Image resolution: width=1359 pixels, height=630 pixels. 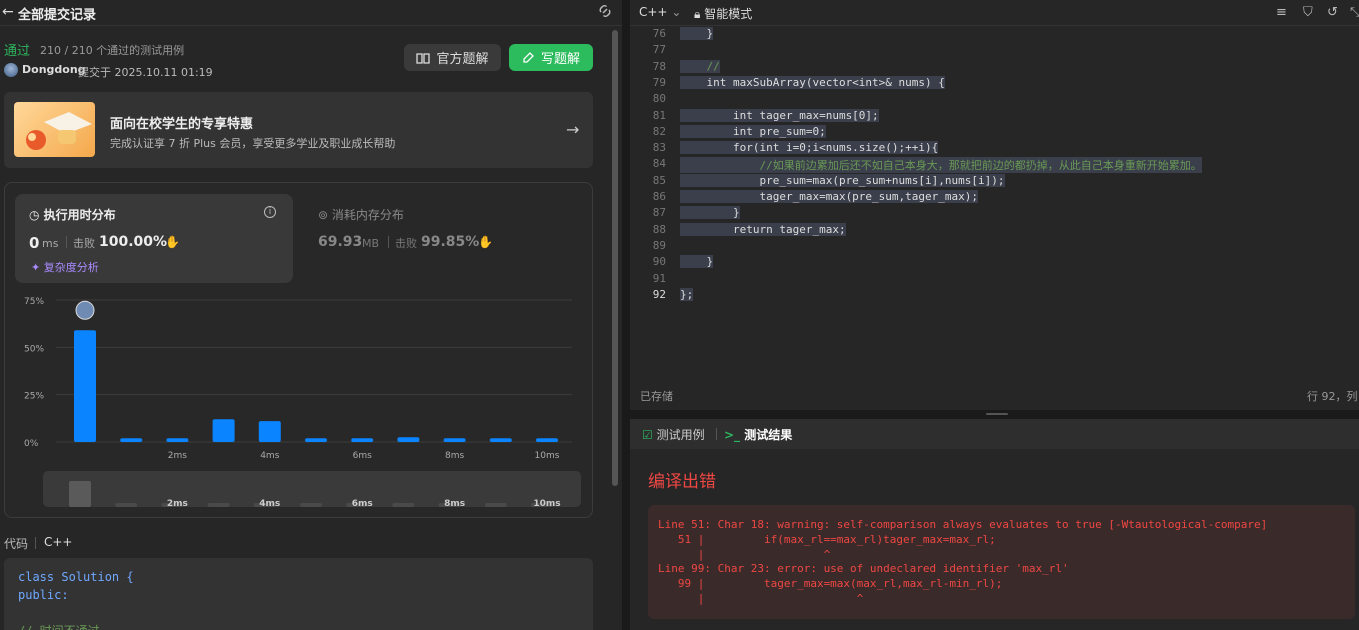 I want to click on code-label: 代码, so click(x=16, y=544).